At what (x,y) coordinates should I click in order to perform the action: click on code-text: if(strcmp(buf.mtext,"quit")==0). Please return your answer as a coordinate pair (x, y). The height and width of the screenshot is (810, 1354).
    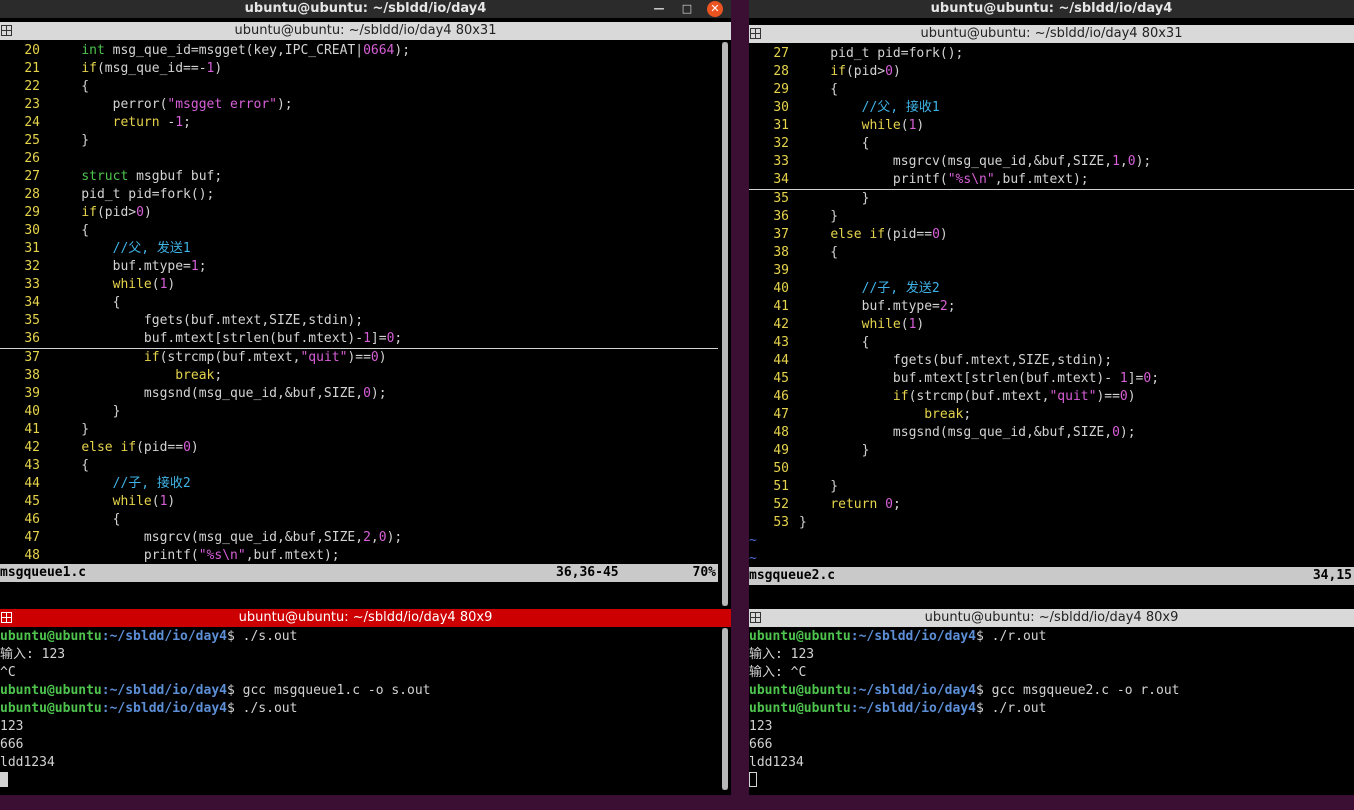
    Looking at the image, I should click on (265, 357).